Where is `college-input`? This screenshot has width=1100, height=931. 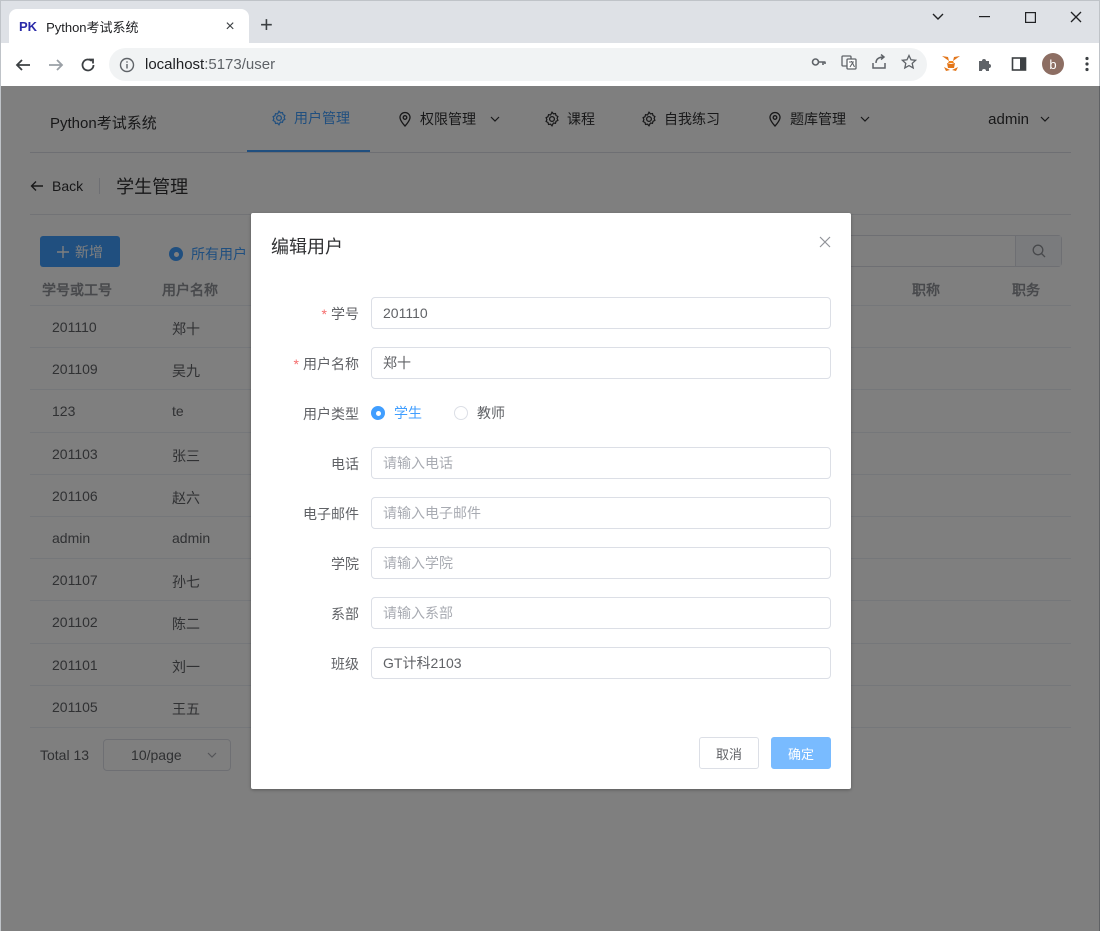
college-input is located at coordinates (601, 563).